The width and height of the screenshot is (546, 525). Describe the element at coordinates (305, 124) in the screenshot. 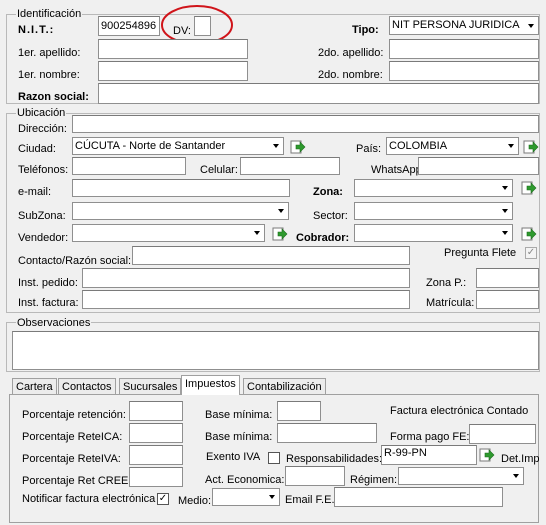

I see `direccion-input` at that location.